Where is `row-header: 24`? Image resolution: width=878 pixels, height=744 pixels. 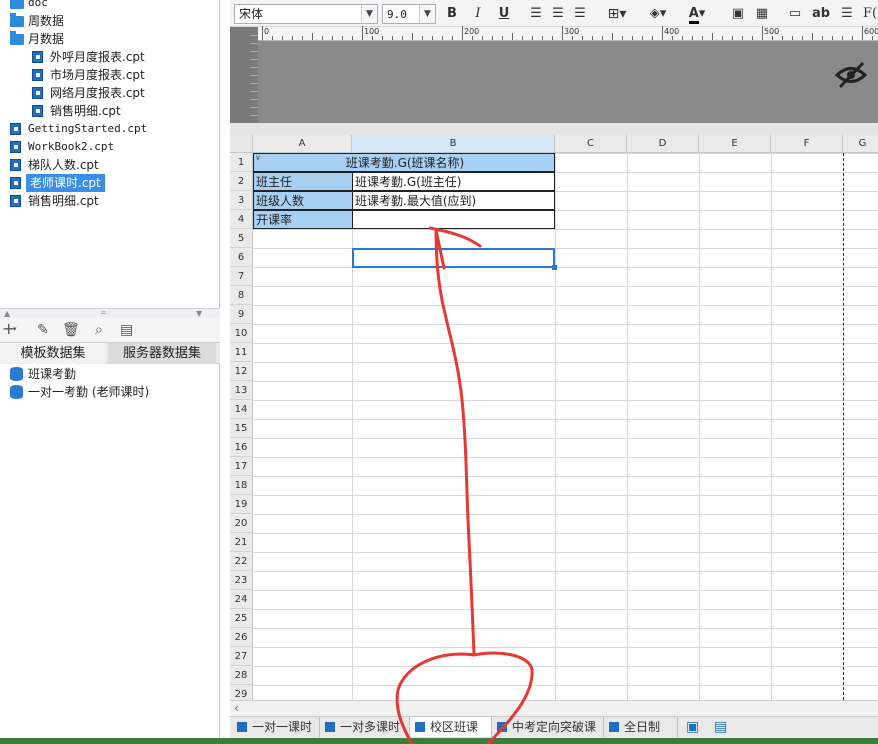 row-header: 24 is located at coordinates (241, 599).